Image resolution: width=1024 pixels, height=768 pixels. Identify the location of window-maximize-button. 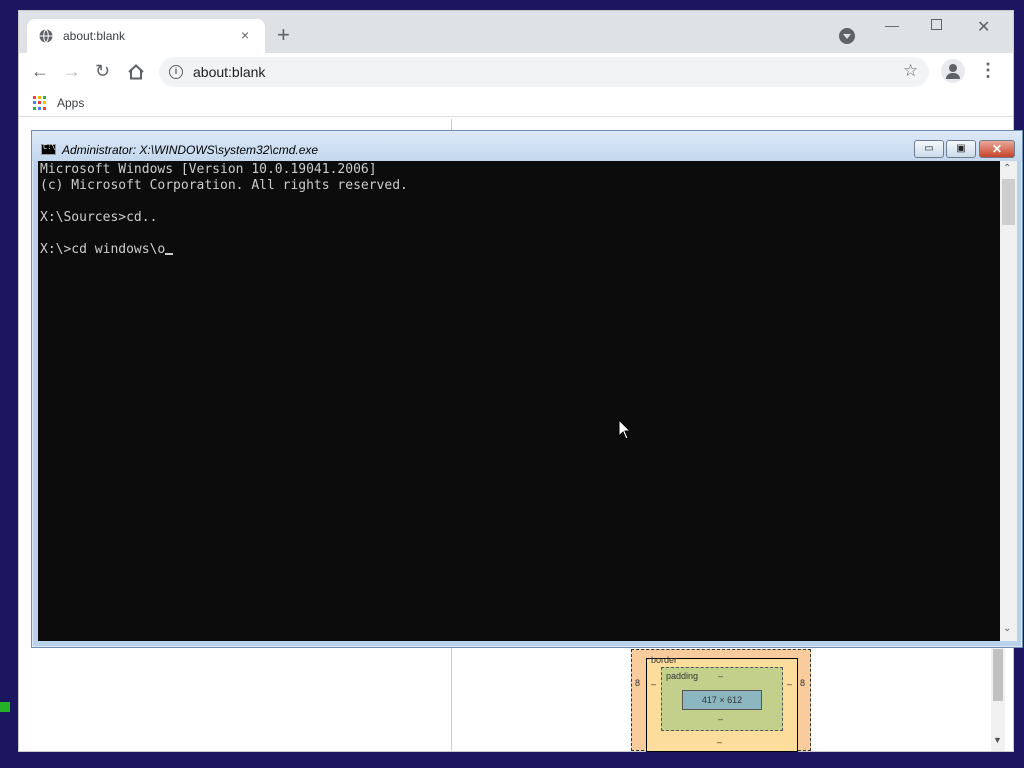
(936, 24).